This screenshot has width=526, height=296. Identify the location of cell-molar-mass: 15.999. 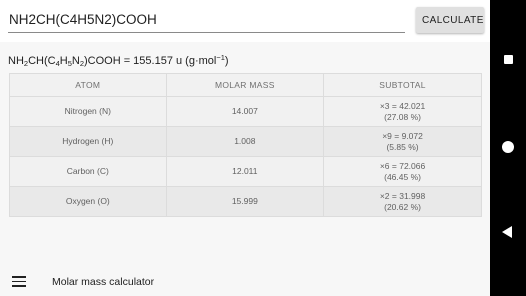
(245, 201).